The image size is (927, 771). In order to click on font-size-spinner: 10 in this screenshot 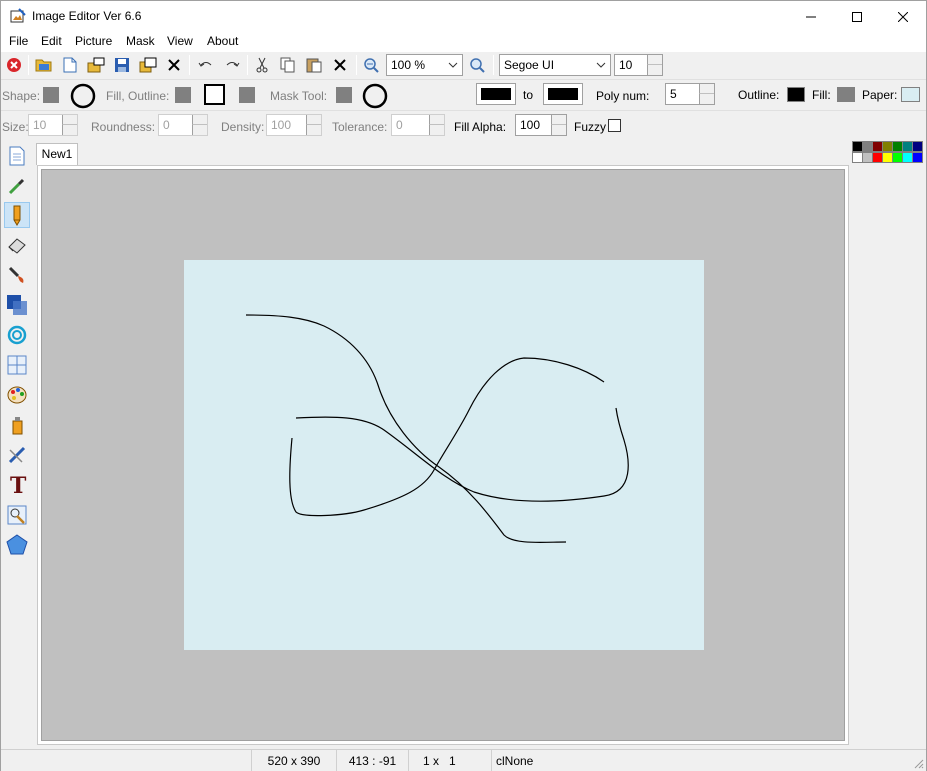, I will do `click(638, 65)`.